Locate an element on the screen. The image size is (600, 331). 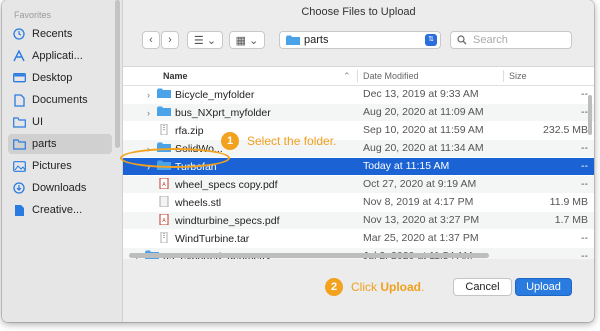
name-cell: wheels.stl is located at coordinates (184, 203).